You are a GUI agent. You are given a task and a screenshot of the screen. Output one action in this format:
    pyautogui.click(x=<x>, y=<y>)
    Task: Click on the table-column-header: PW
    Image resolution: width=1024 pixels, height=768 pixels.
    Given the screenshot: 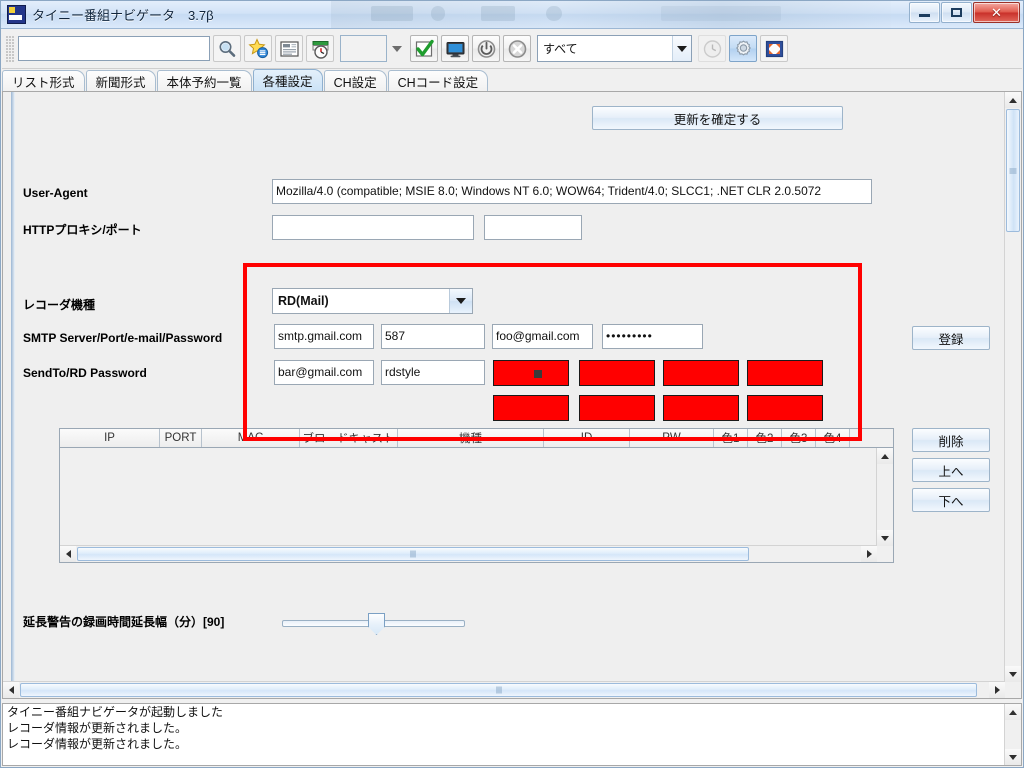 What is the action you would take?
    pyautogui.click(x=672, y=438)
    